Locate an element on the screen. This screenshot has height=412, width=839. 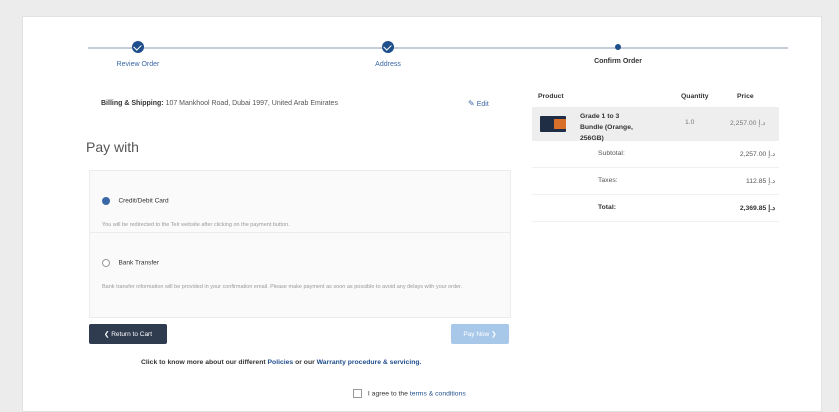
taxes-value: 112.85 د.إ is located at coordinates (760, 181).